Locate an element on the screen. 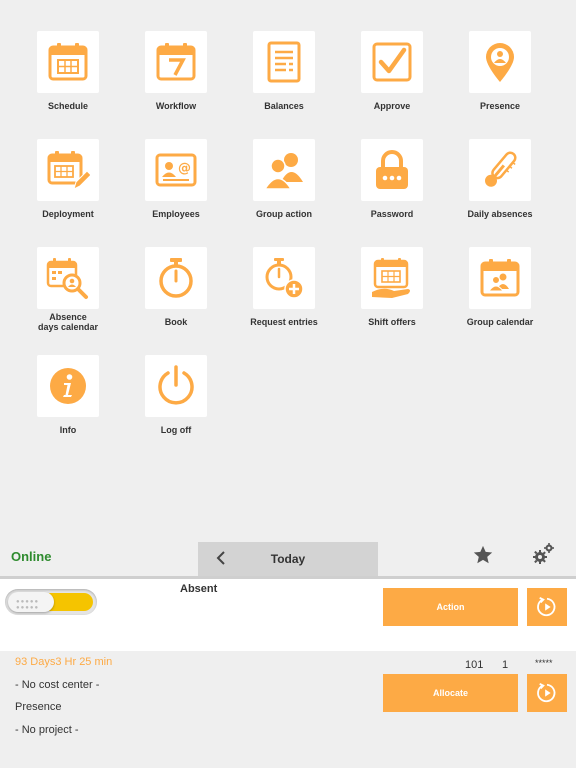  gears-icon is located at coordinates (543, 556).